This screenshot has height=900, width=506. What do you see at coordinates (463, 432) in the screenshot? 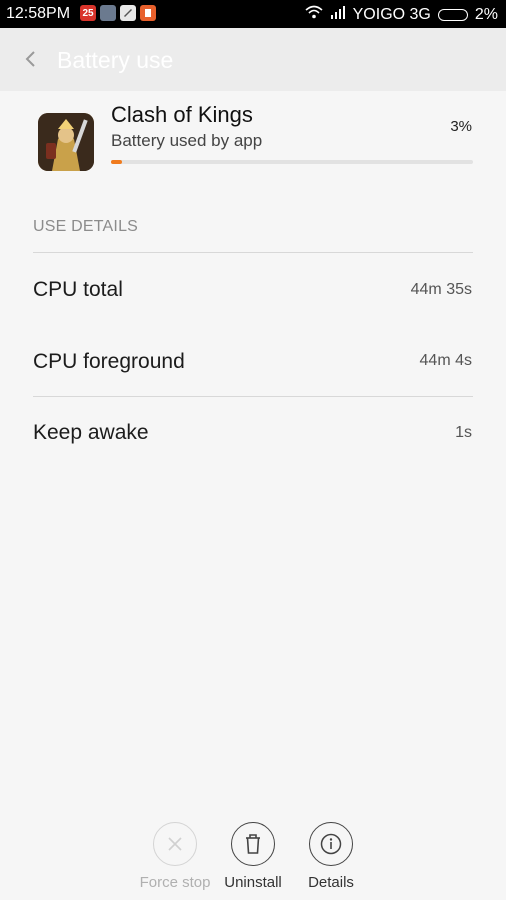
I see `detail-row-value-keep-awake: 1s` at bounding box center [463, 432].